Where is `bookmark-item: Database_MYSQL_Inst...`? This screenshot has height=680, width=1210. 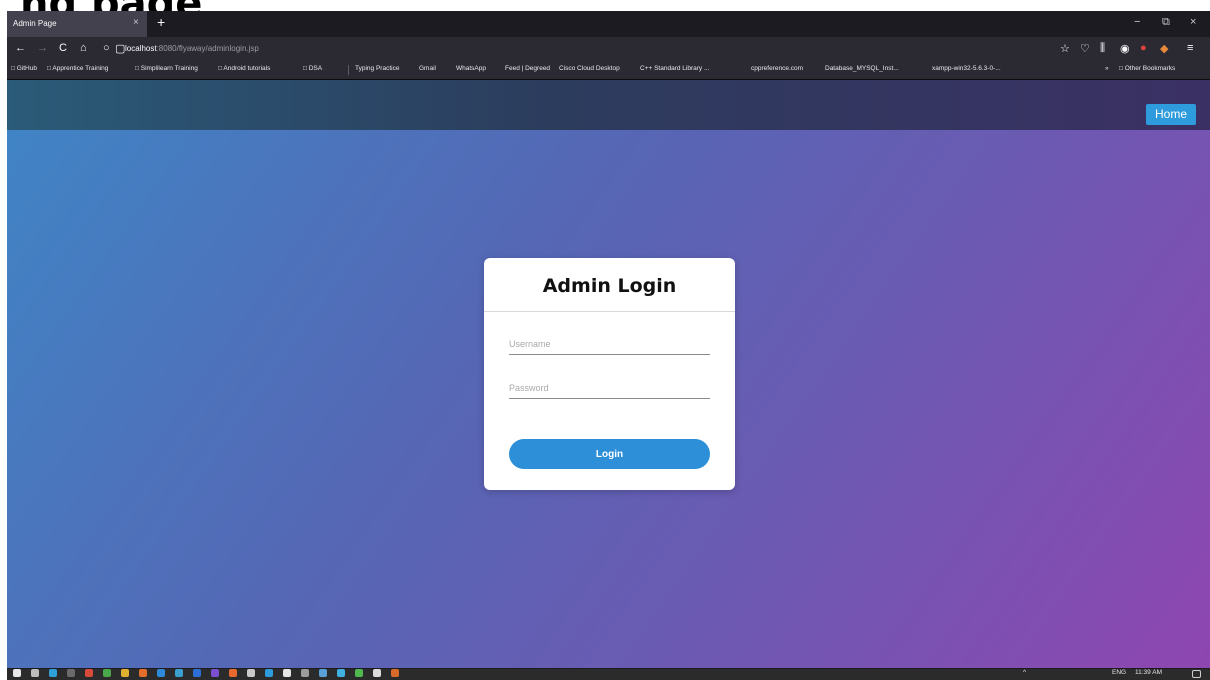
bookmark-item: Database_MYSQL_Inst... is located at coordinates (862, 68).